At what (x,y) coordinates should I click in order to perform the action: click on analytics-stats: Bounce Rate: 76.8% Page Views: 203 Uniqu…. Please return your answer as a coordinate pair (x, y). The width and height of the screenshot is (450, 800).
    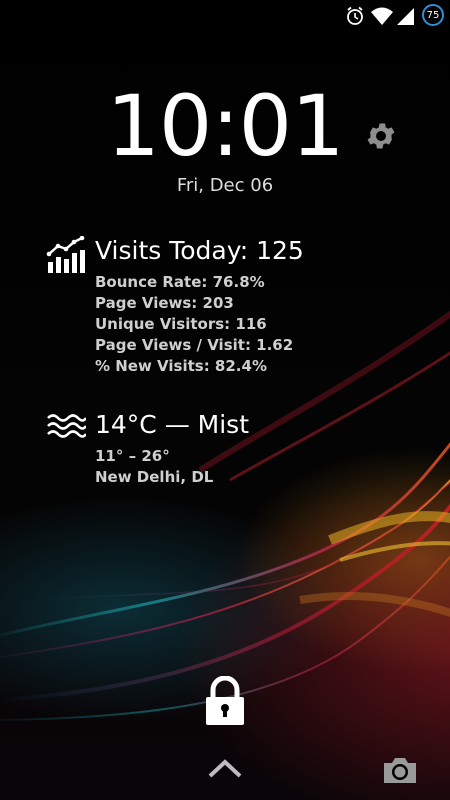
    Looking at the image, I should click on (194, 324).